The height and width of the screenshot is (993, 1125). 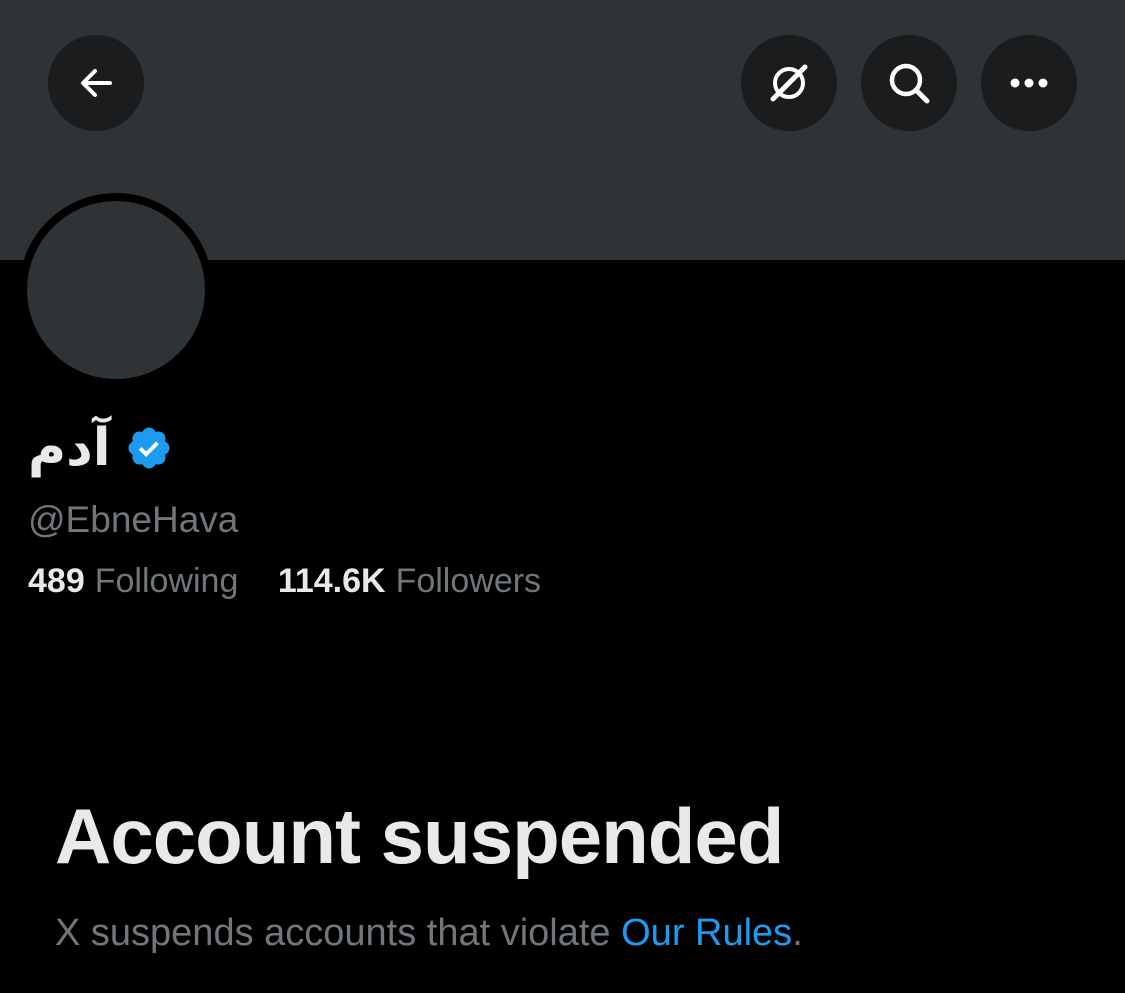 What do you see at coordinates (797, 933) in the screenshot?
I see `suspended-message-period: .` at bounding box center [797, 933].